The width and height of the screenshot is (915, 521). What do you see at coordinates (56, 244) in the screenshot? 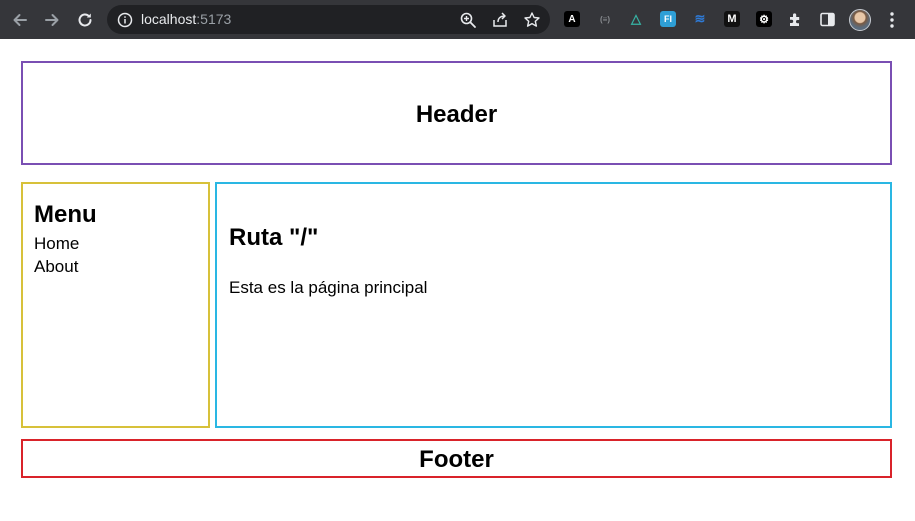
I see `menu-link-home: Home` at bounding box center [56, 244].